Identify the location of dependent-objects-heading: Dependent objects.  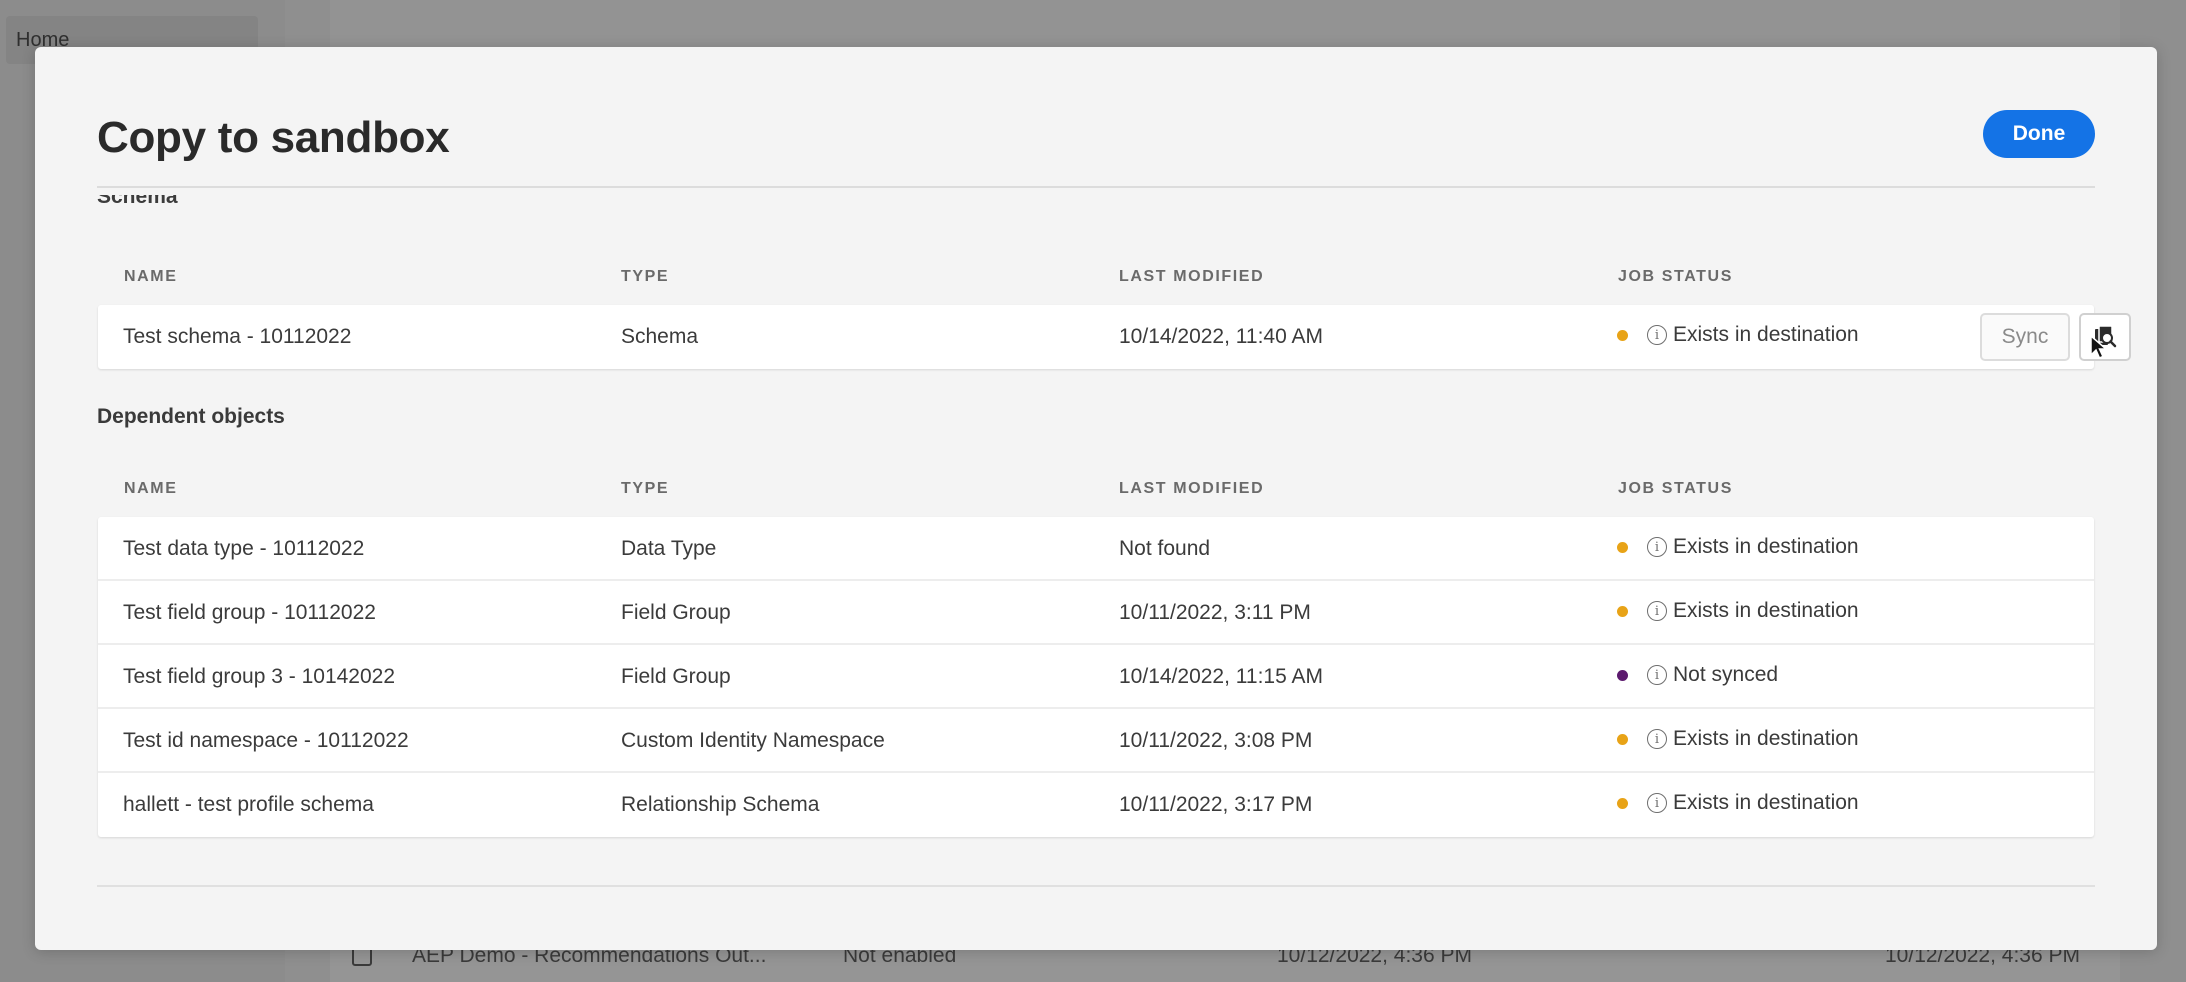
(191, 416).